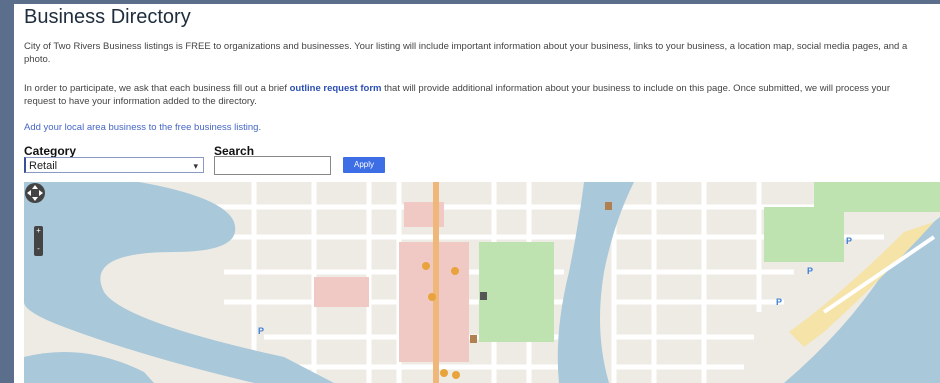  Describe the element at coordinates (107, 17) in the screenshot. I see `page-title: Business Directory` at that location.